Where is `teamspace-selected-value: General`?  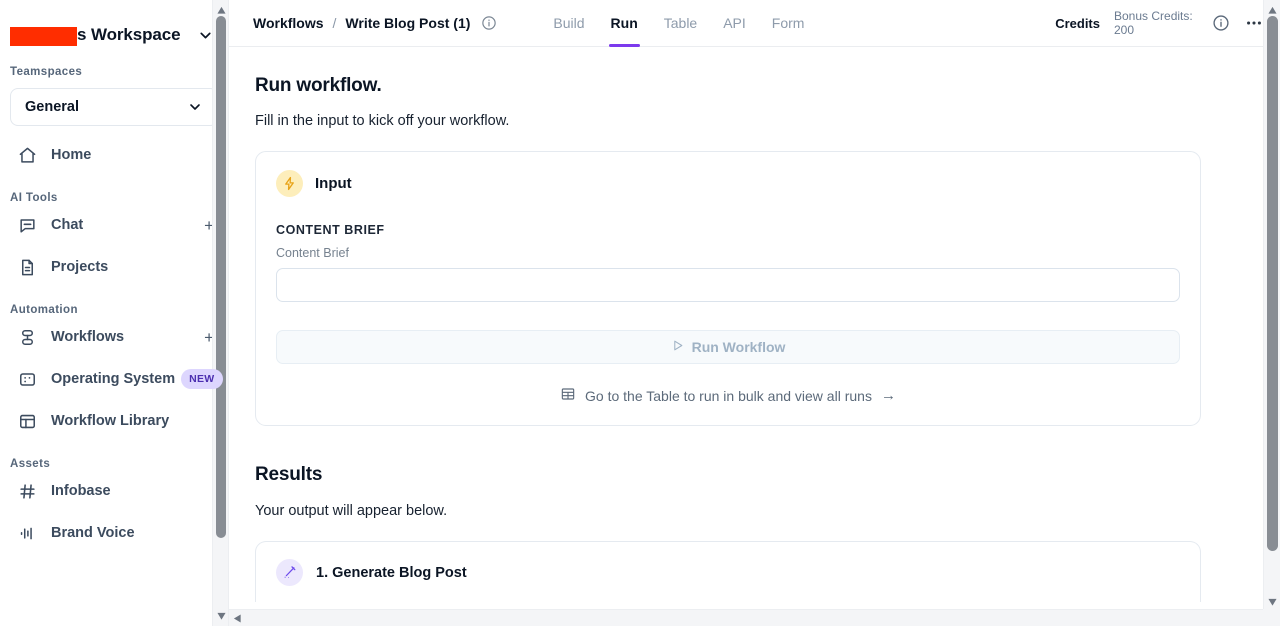
teamspace-selected-value: General is located at coordinates (52, 107).